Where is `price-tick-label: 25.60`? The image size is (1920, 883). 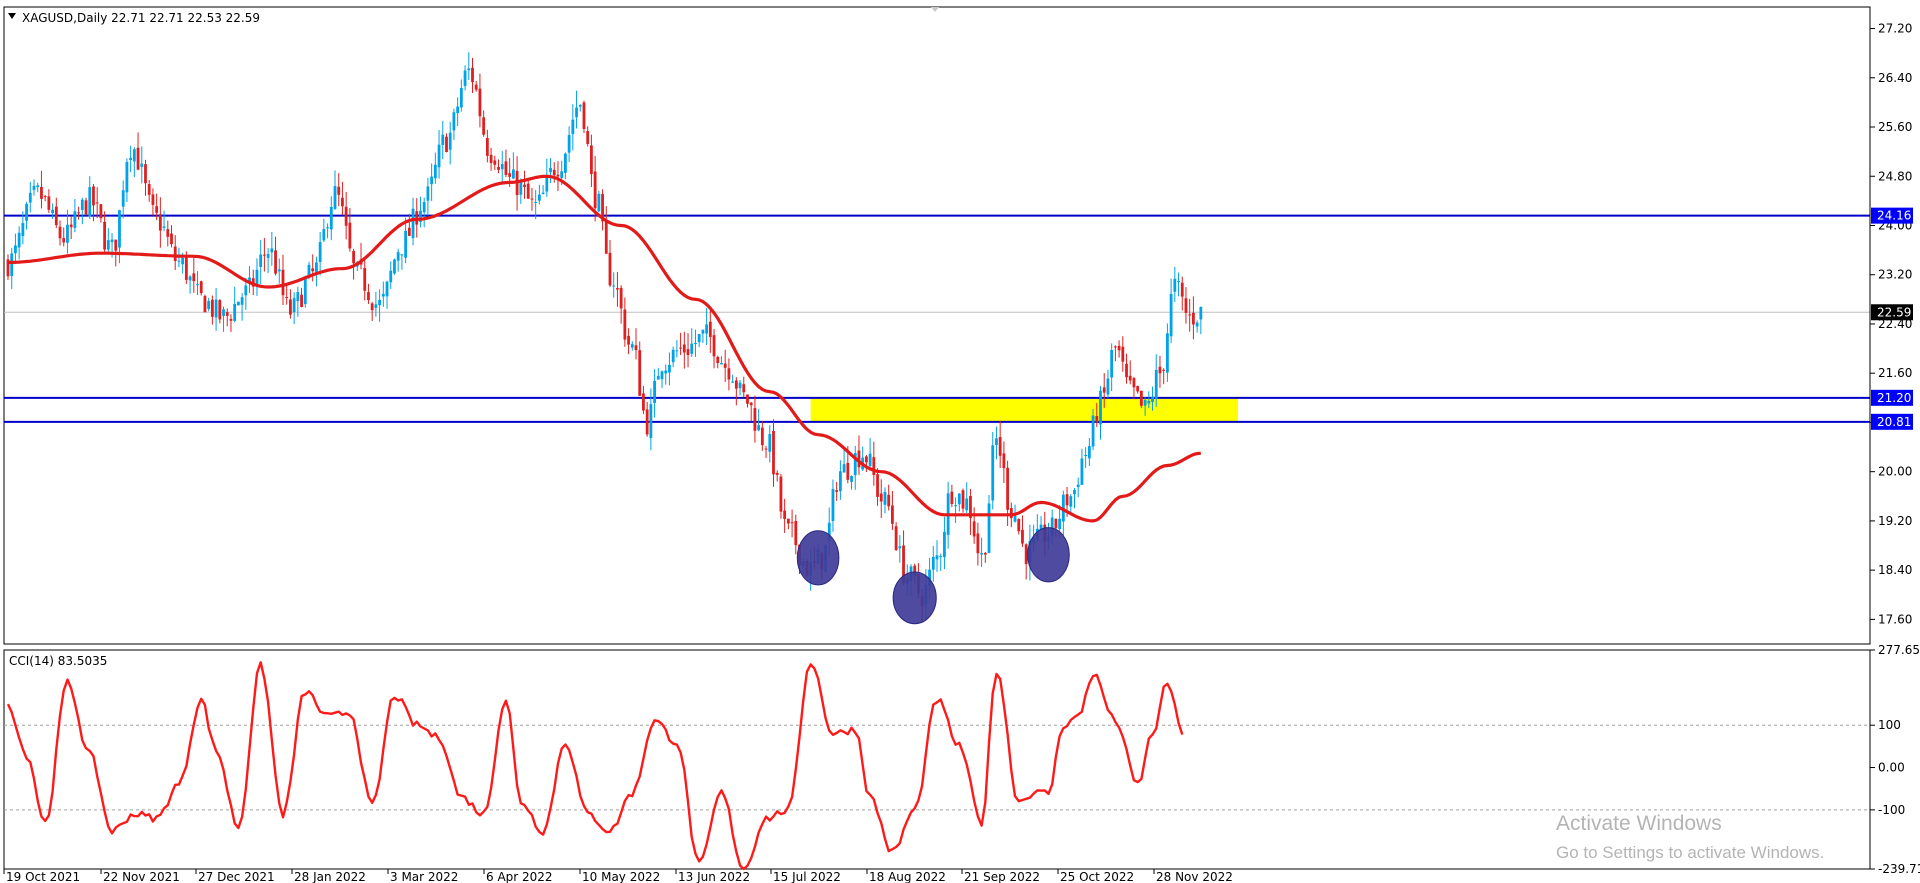
price-tick-label: 25.60 is located at coordinates (1895, 127).